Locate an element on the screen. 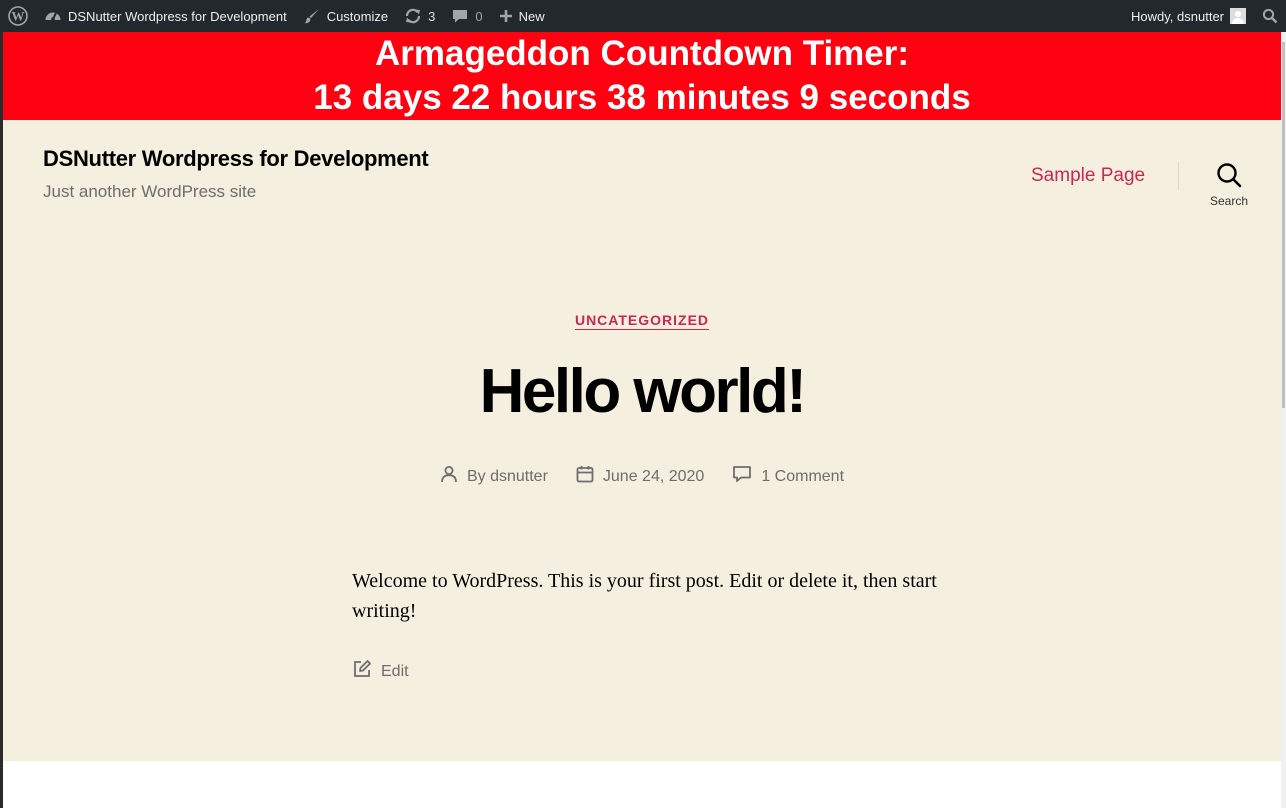  person-icon is located at coordinates (453, 476).